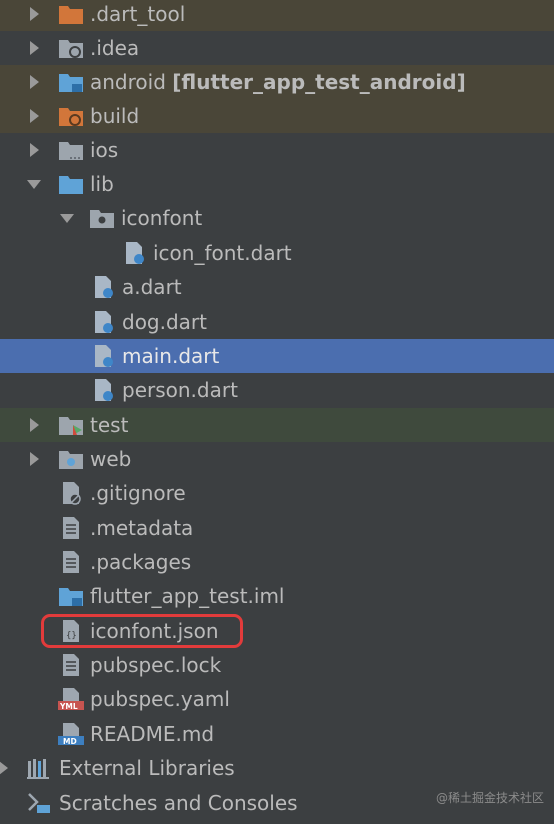  I want to click on module-name: [flutter_app_test_android], so click(319, 82).